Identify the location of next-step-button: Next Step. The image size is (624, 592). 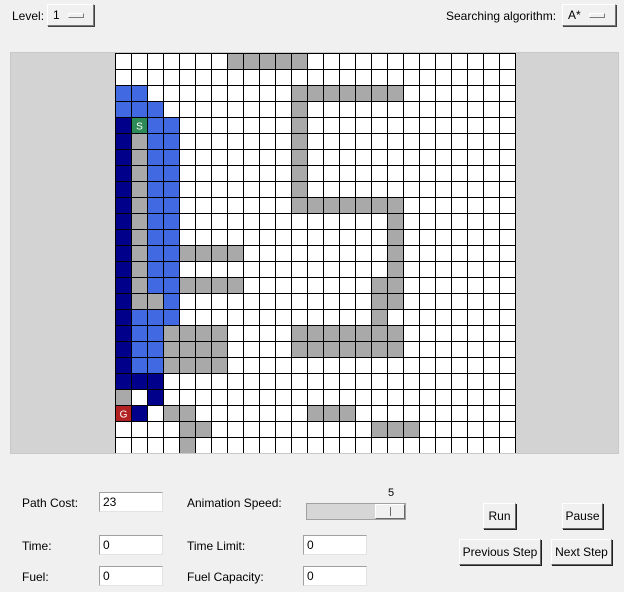
(581, 552).